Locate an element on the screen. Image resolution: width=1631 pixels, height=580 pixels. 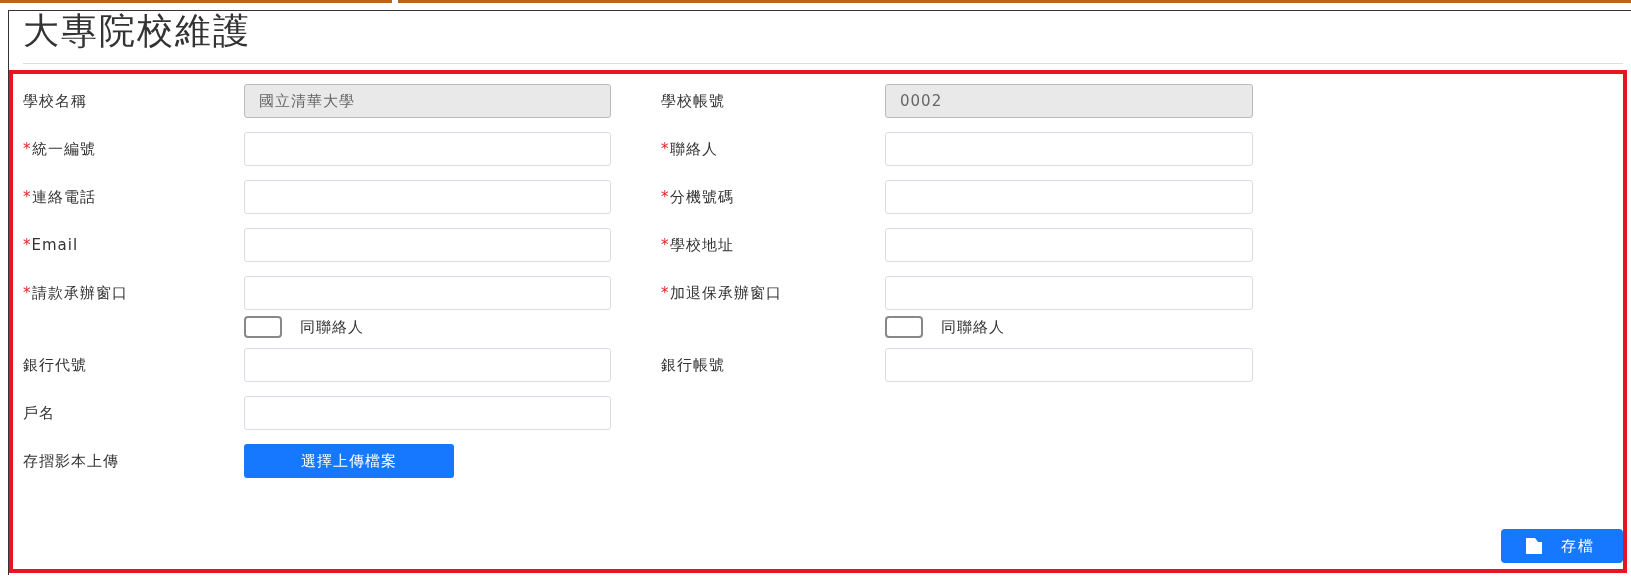
field-label: 聯絡人 is located at coordinates (693, 148).